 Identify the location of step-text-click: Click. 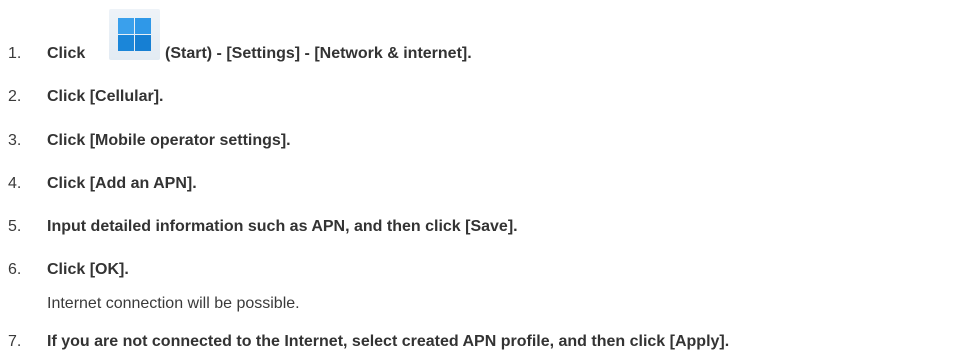
(66, 53).